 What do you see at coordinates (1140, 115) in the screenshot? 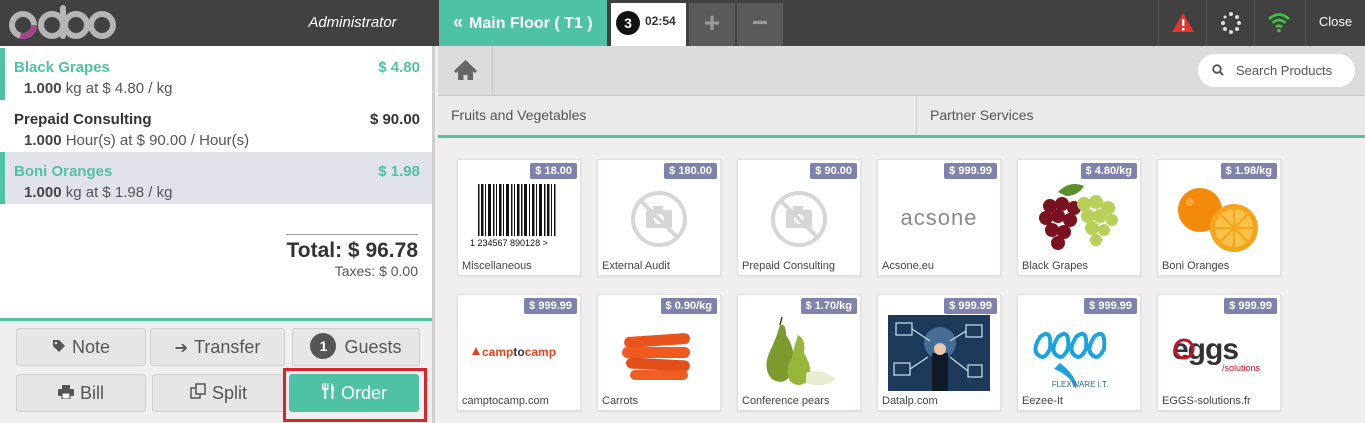
I see `category-button: Partner Services` at bounding box center [1140, 115].